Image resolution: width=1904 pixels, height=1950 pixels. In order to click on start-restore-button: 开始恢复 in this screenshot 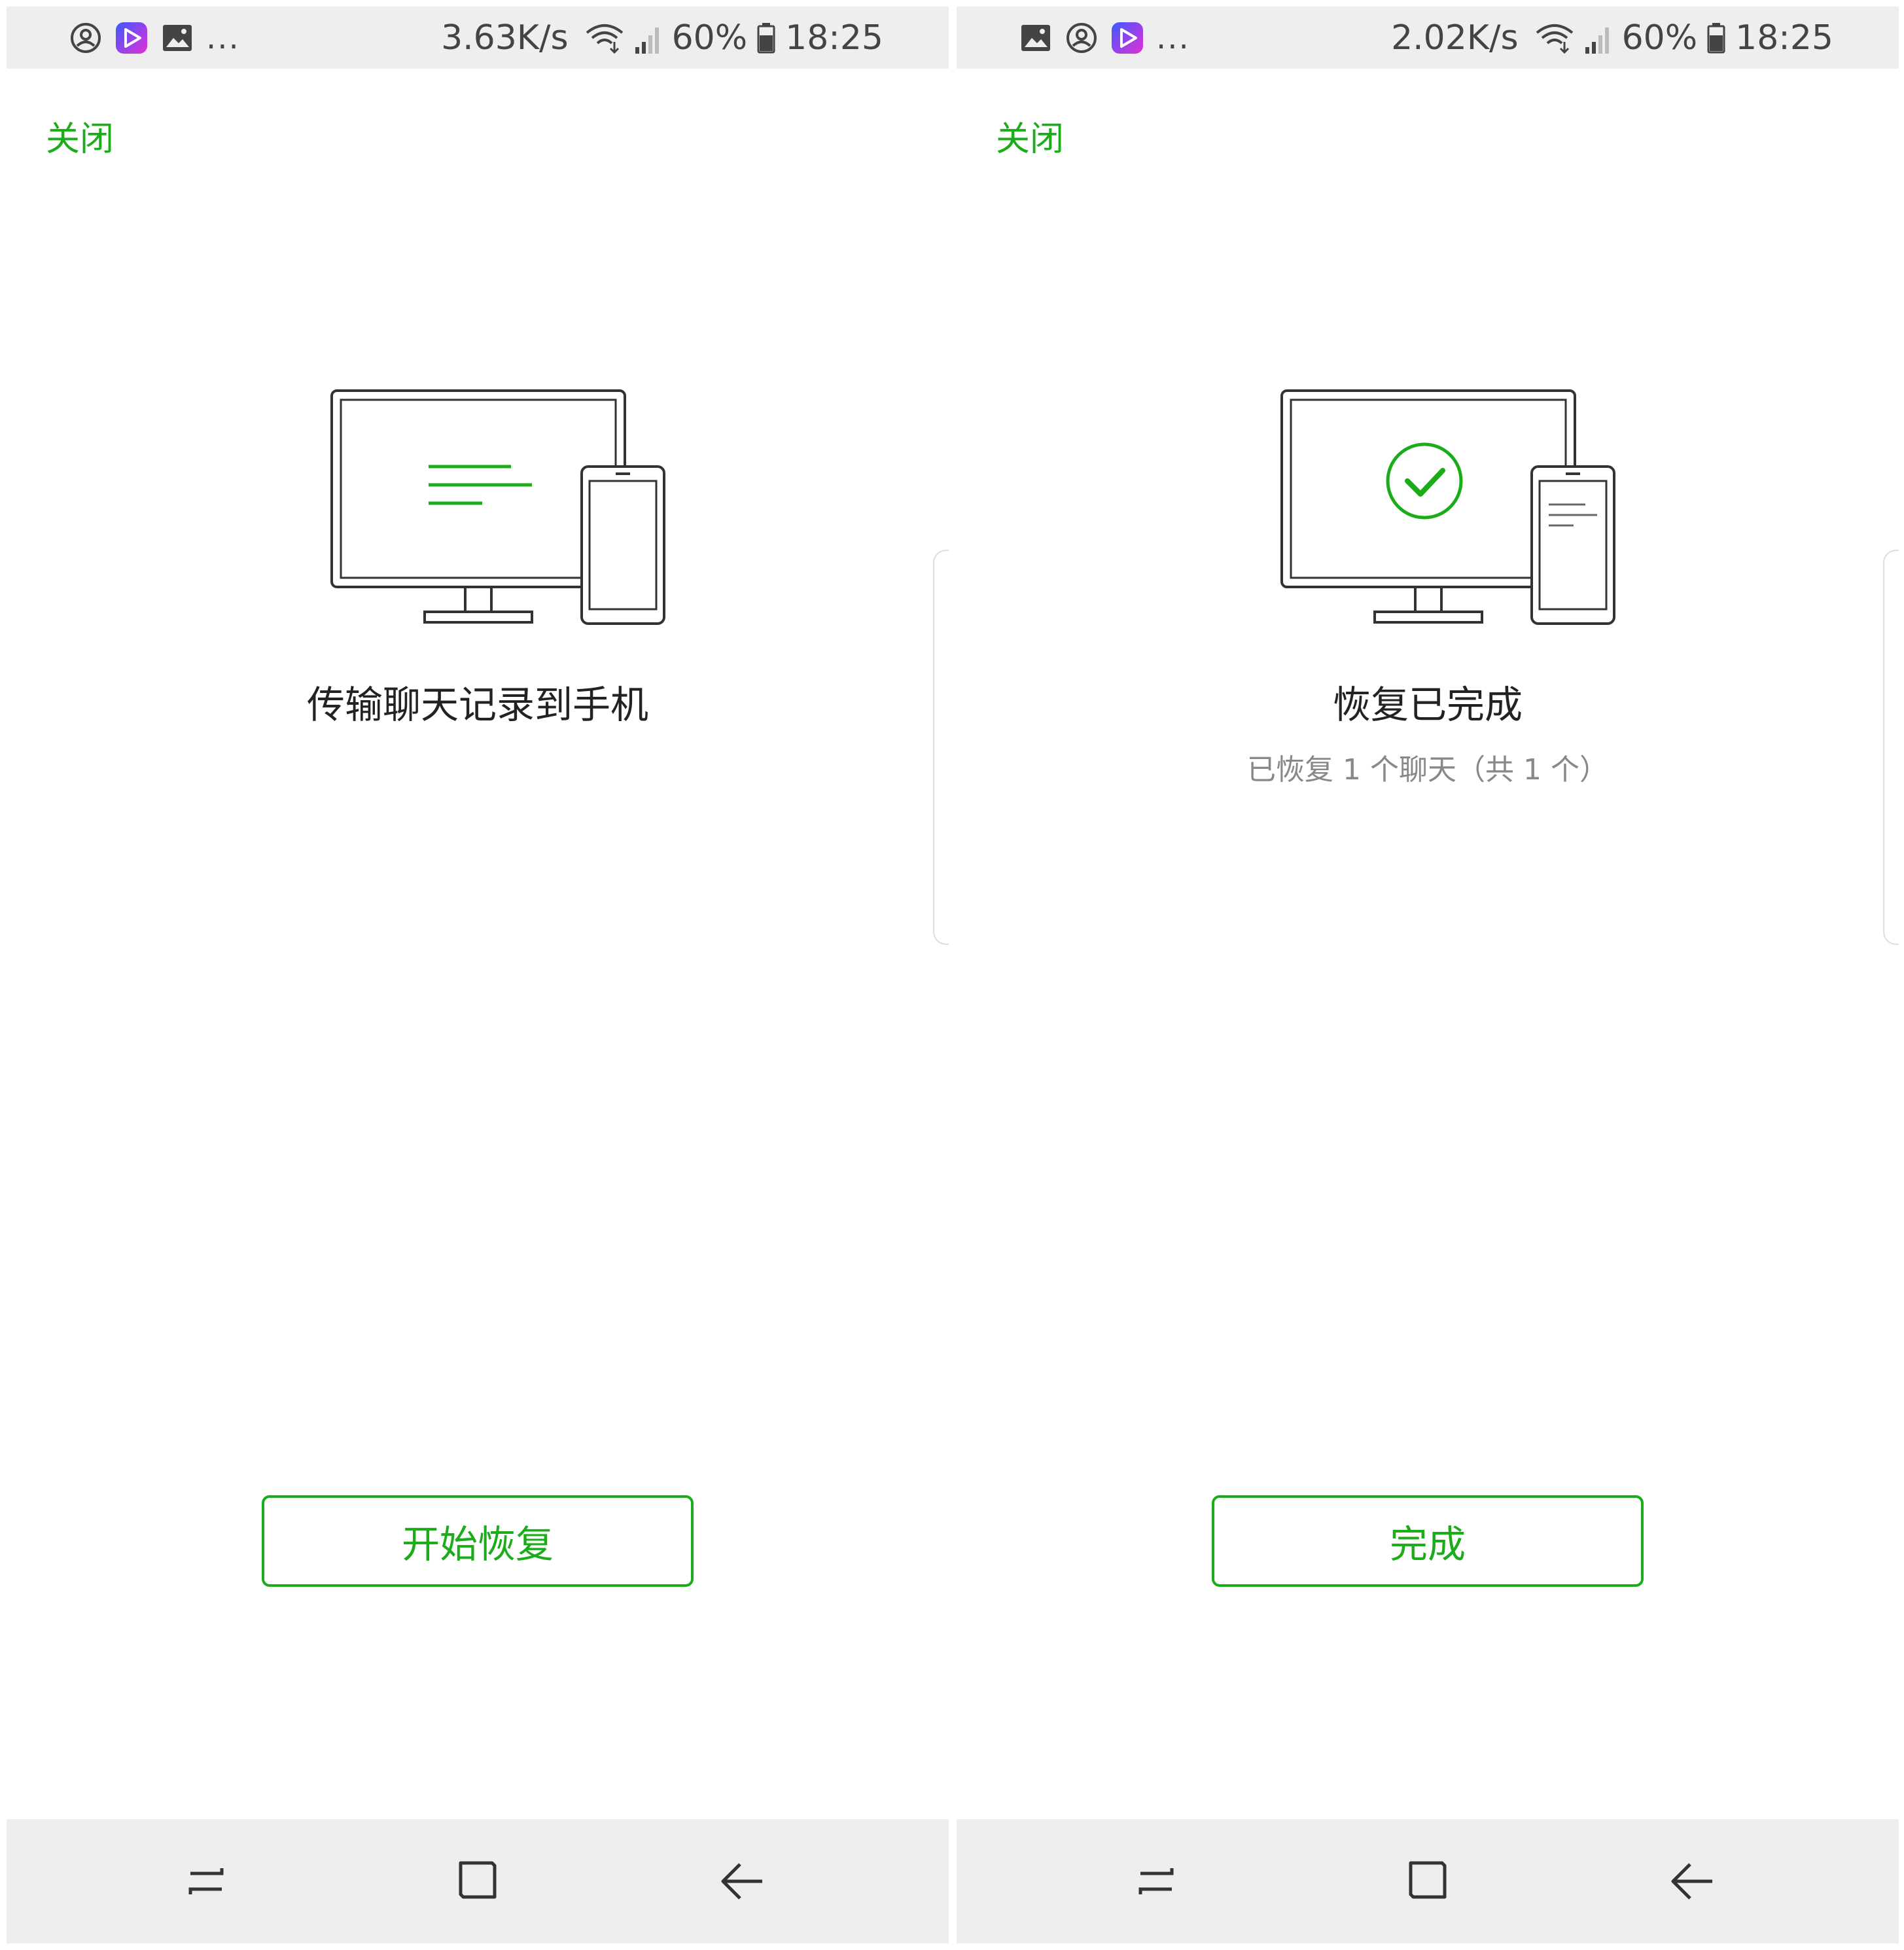, I will do `click(478, 1541)`.